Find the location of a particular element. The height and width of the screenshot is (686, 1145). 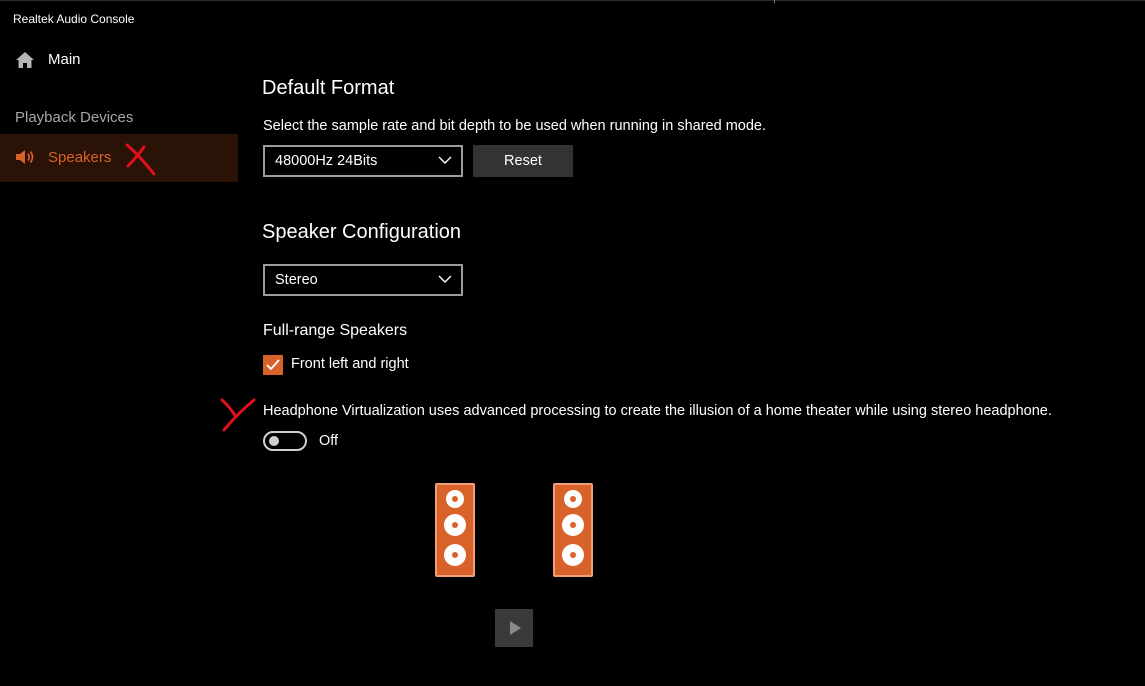

front-left-right-checkbox is located at coordinates (273, 365).